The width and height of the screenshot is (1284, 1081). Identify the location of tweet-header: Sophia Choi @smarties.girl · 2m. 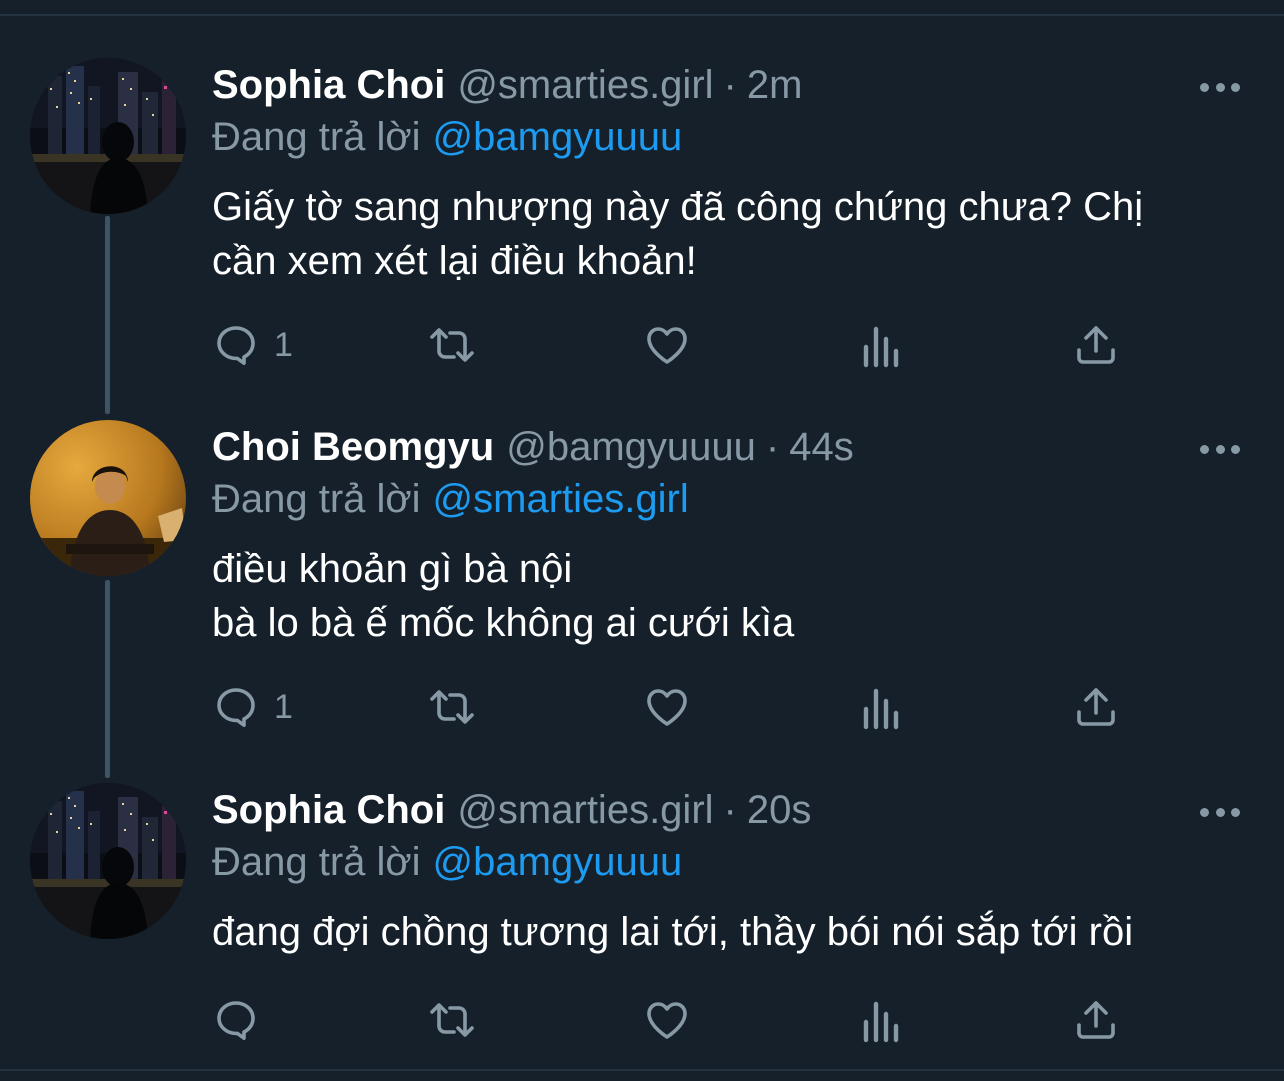
(507, 85).